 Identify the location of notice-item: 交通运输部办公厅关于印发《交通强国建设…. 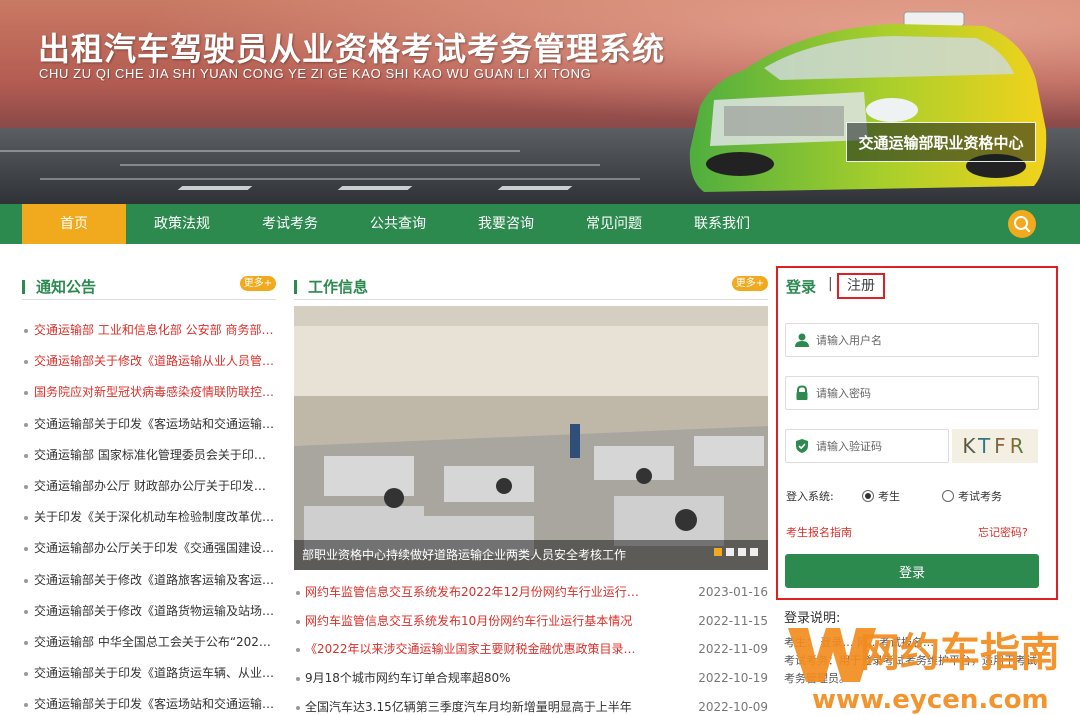
(149, 548).